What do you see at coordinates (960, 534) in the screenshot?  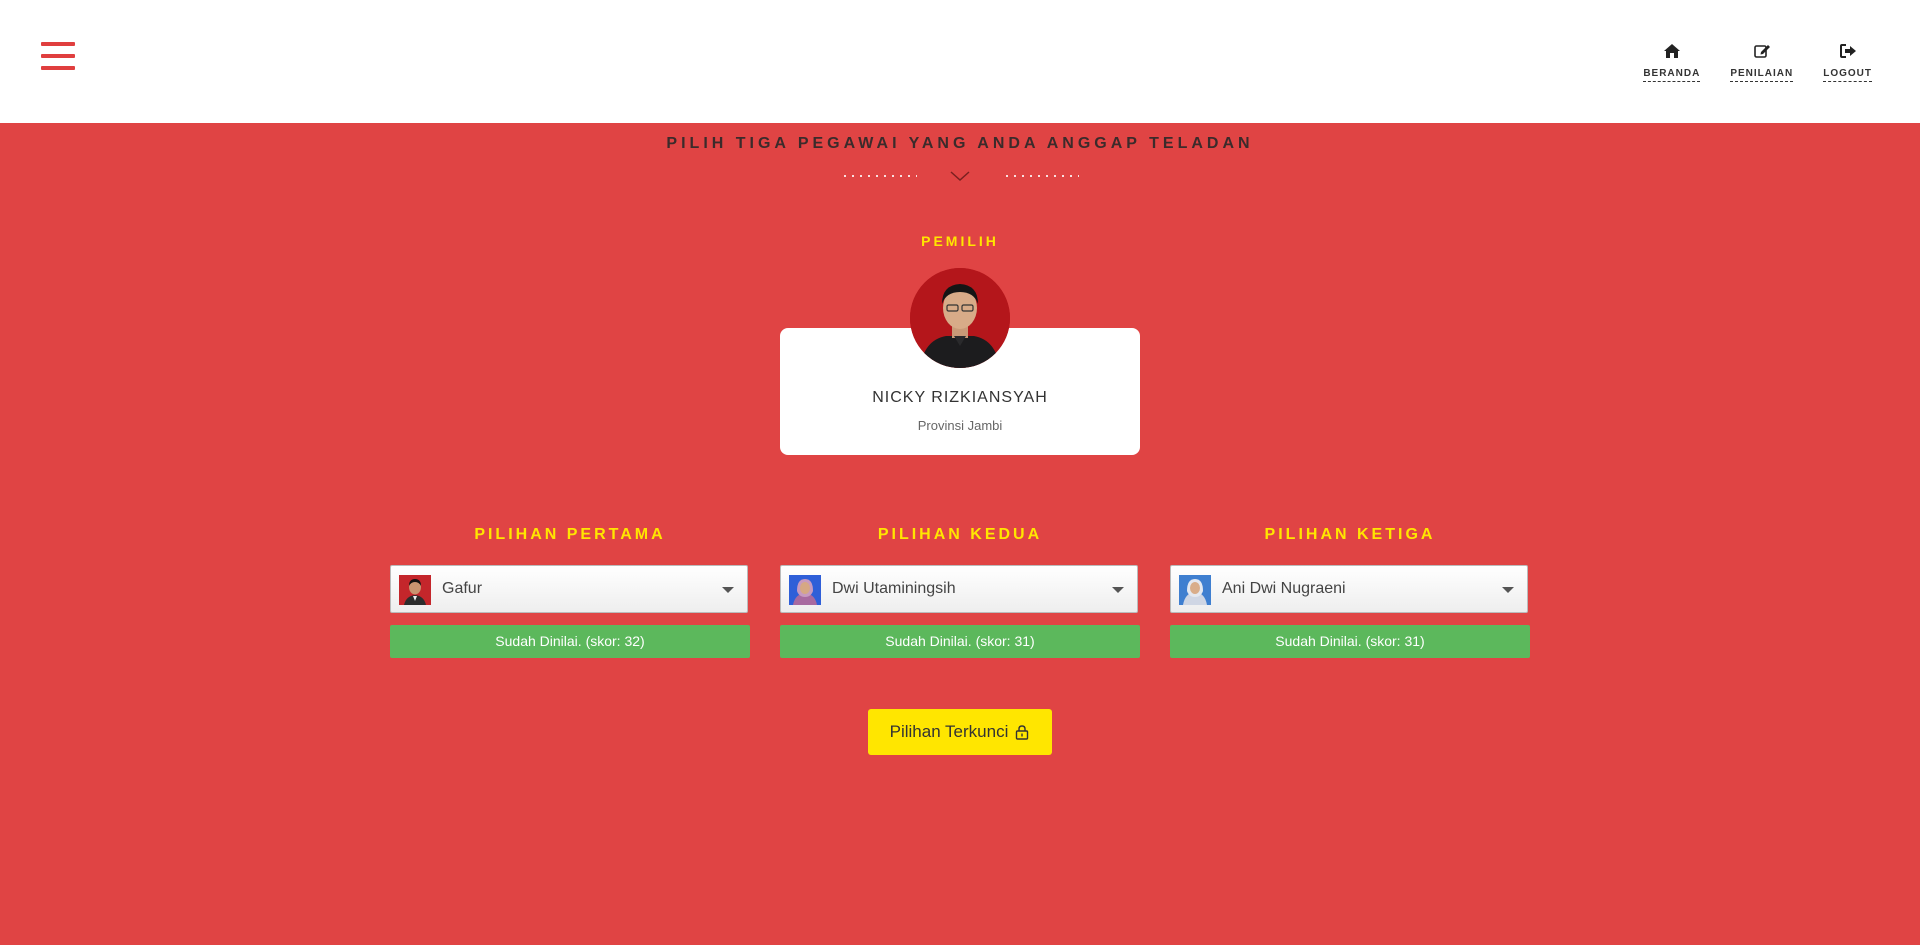 I see `choice-2-label: PILIHAN KEDUA` at bounding box center [960, 534].